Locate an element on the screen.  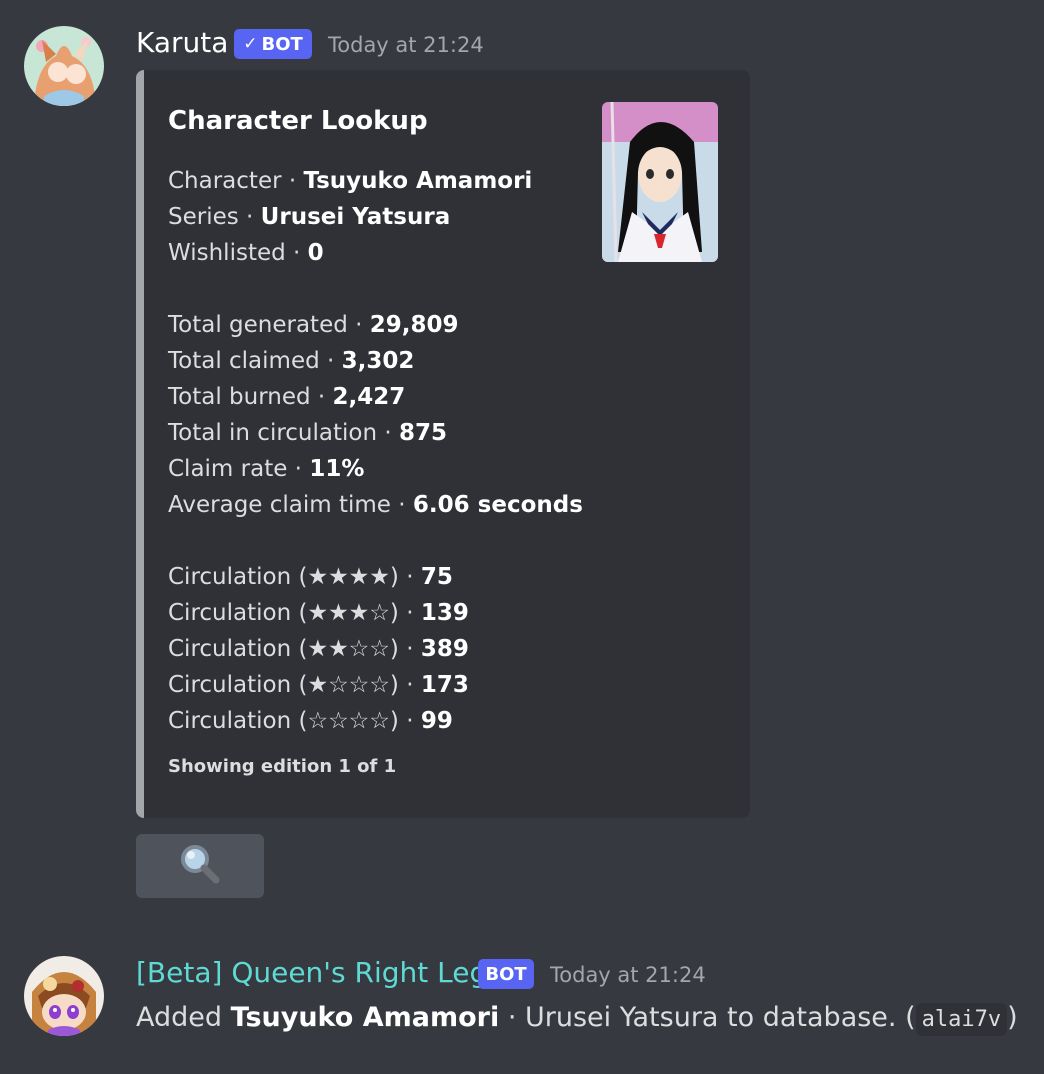
stat-total-claimed: Total claimed · 3,302 is located at coordinates (291, 361).